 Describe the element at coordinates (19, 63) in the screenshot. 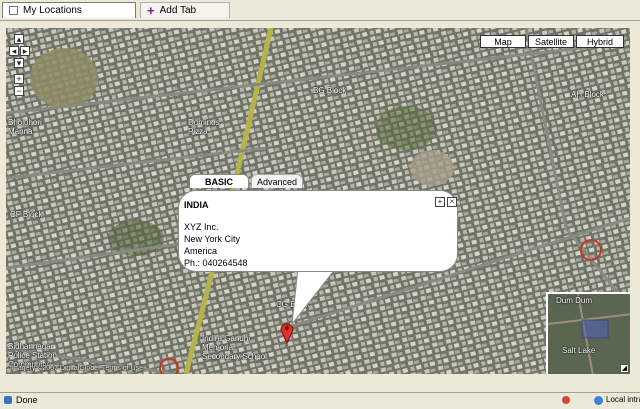

I see `pan-down-button: ▾` at that location.